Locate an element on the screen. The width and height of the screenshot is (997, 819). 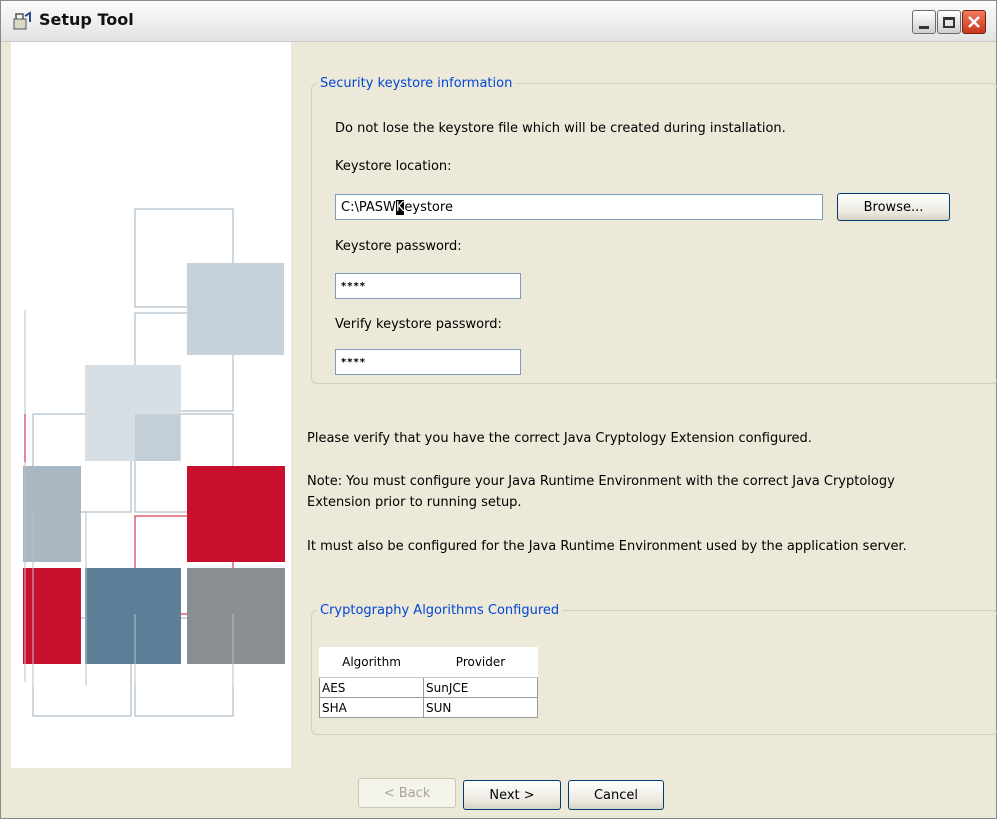
cancel-button: Cancel is located at coordinates (616, 795).